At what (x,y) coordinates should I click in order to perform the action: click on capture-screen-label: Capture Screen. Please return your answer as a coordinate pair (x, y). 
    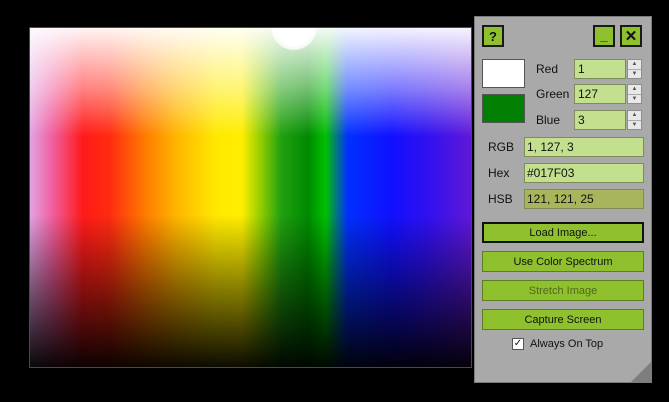
    Looking at the image, I should click on (563, 319).